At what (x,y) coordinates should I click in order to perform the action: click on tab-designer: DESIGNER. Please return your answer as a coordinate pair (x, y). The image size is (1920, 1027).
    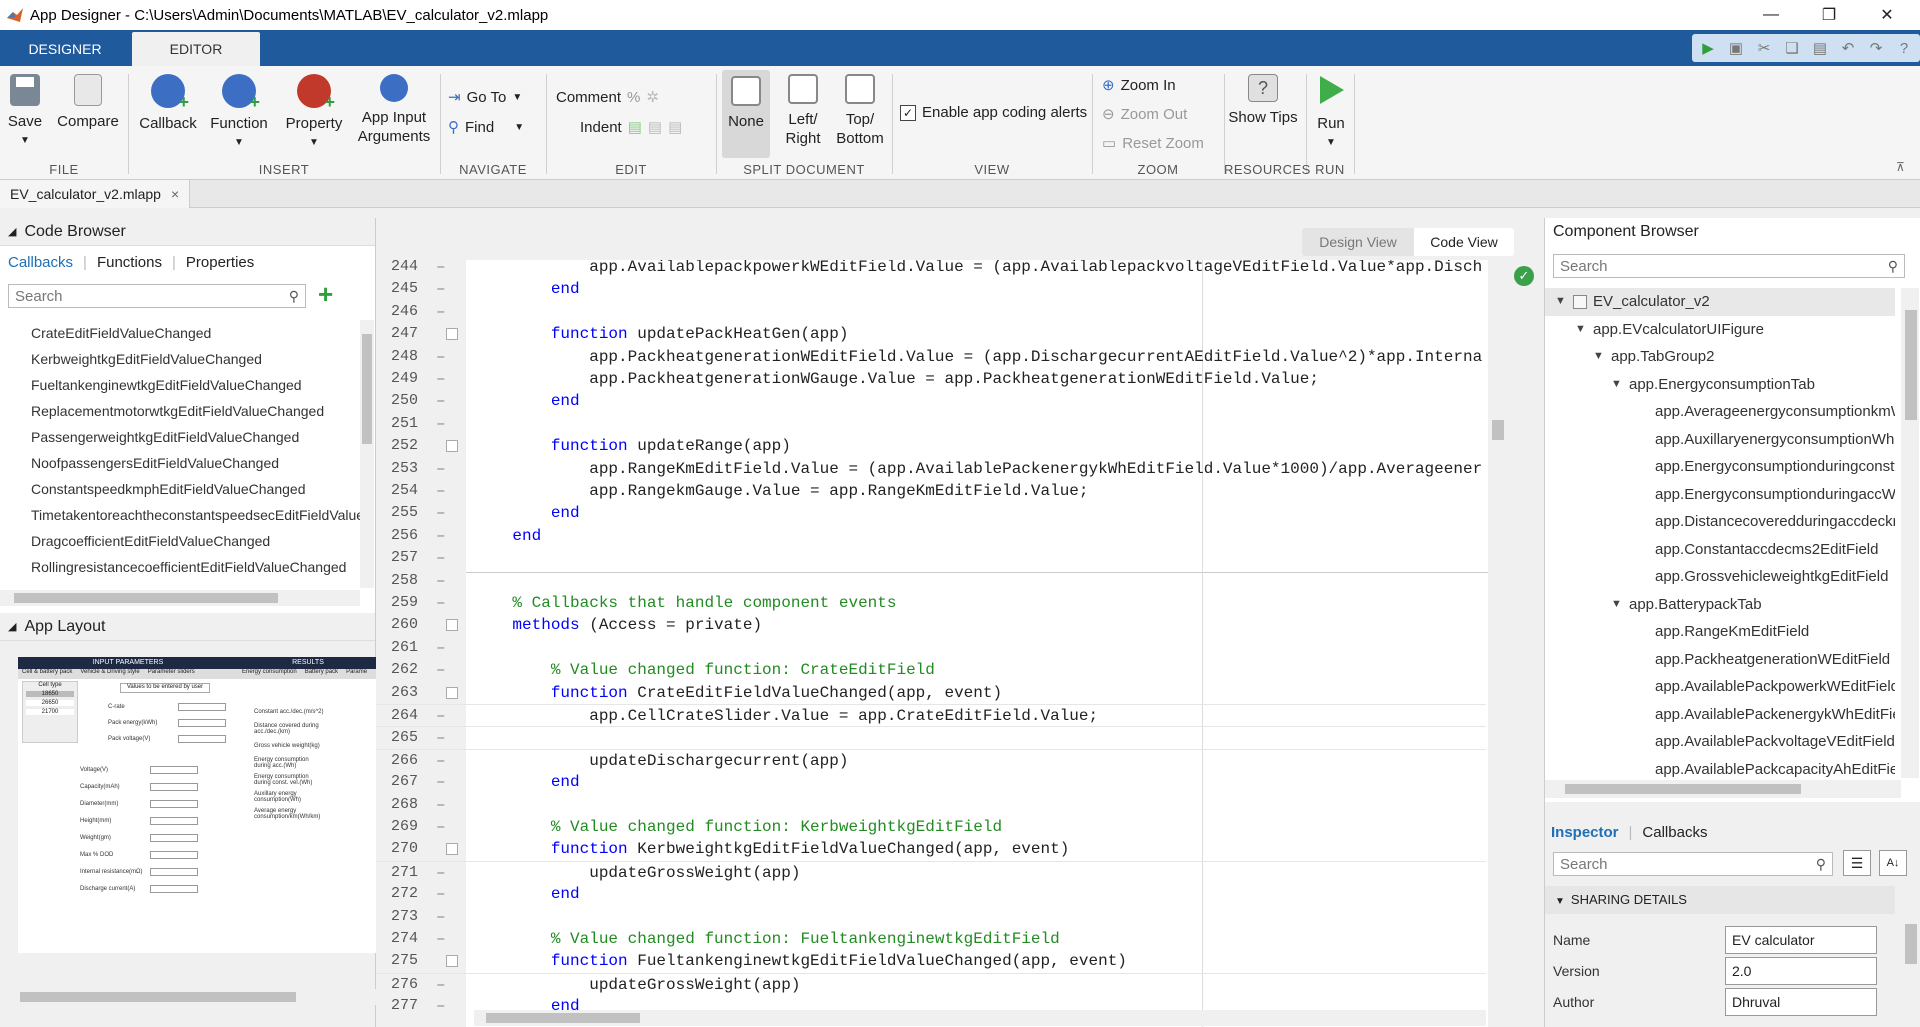
    Looking at the image, I should click on (65, 49).